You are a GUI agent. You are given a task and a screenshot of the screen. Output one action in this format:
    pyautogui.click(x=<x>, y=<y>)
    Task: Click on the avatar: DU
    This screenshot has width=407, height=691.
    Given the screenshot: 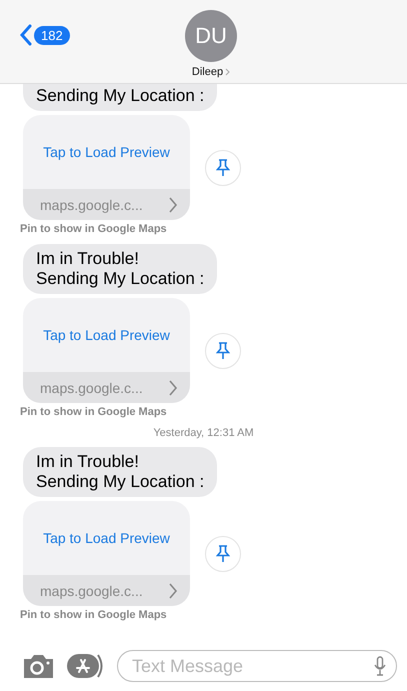 What is the action you would take?
    pyautogui.click(x=211, y=36)
    